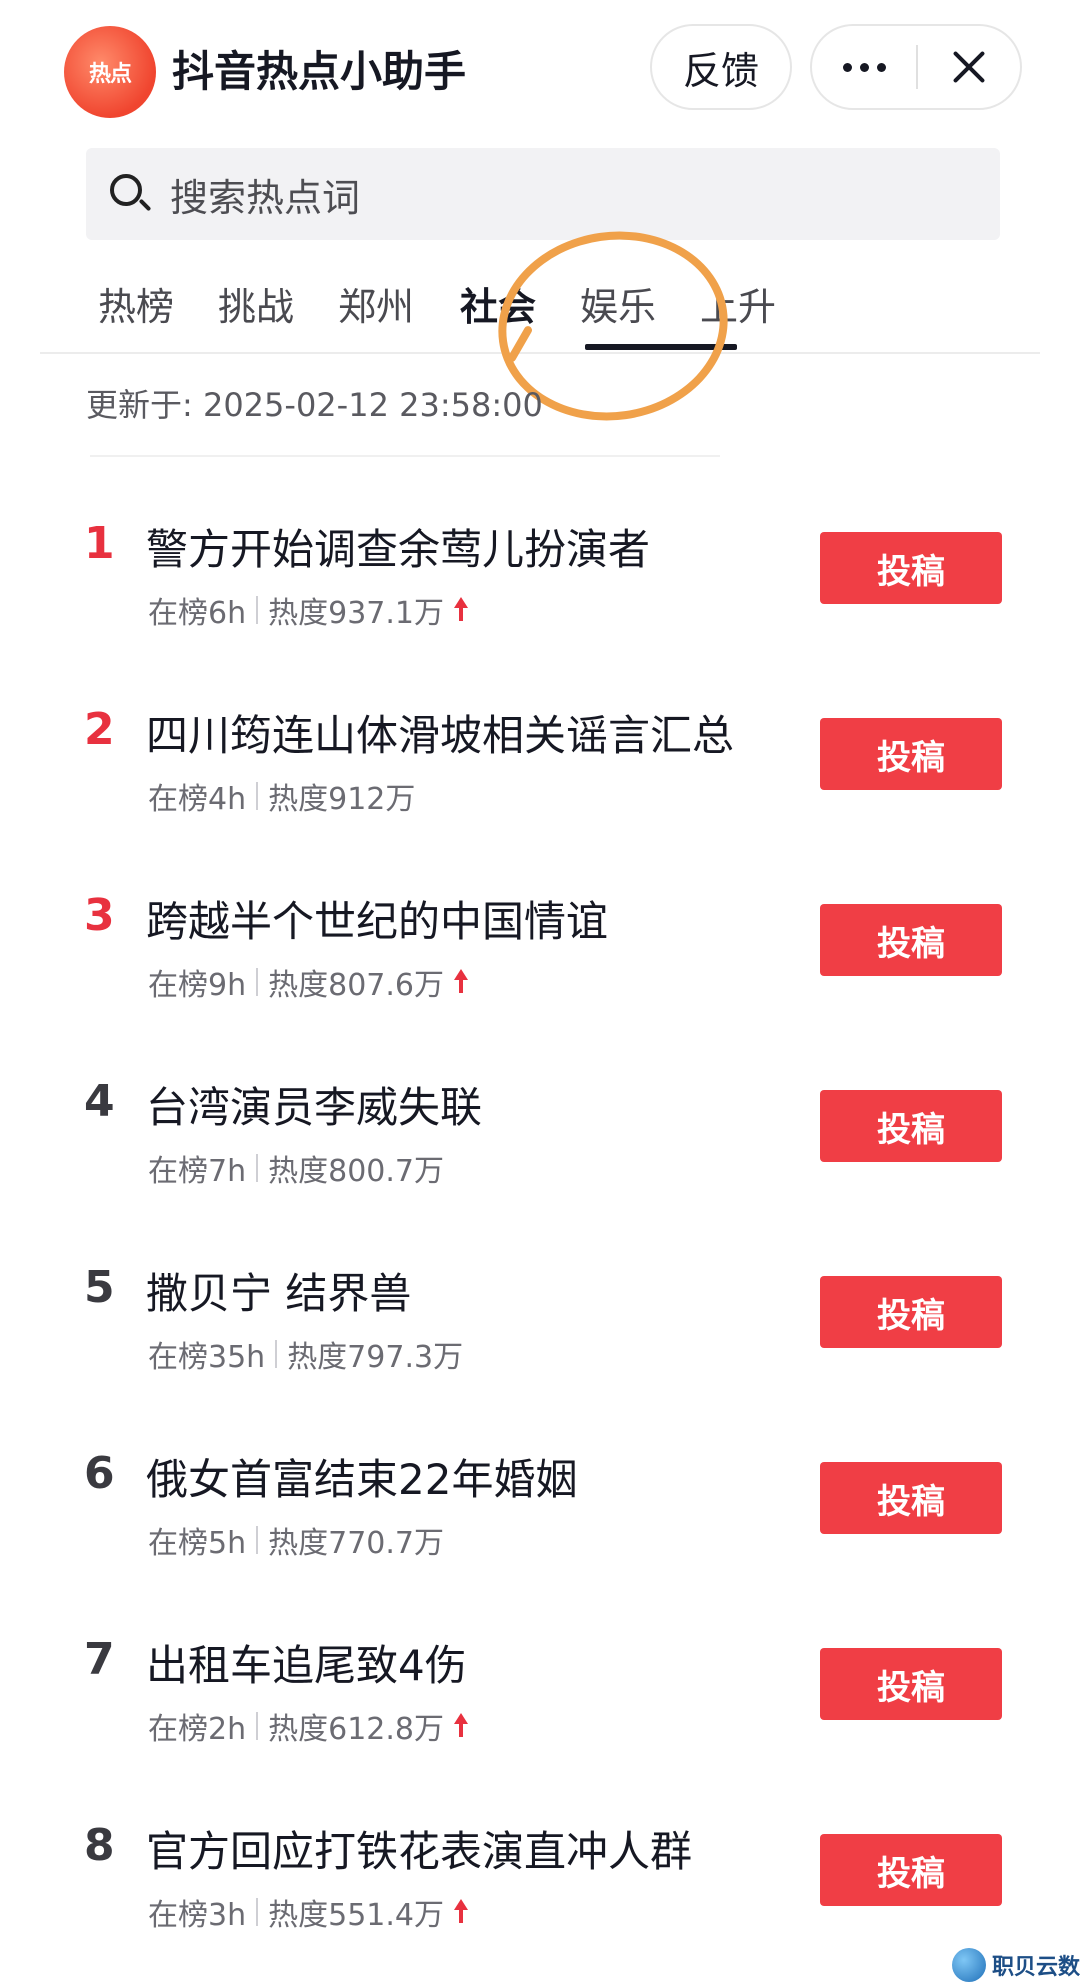 Image resolution: width=1080 pixels, height=1987 pixels. Describe the element at coordinates (99, 1845) in the screenshot. I see `rank-number: 8` at that location.